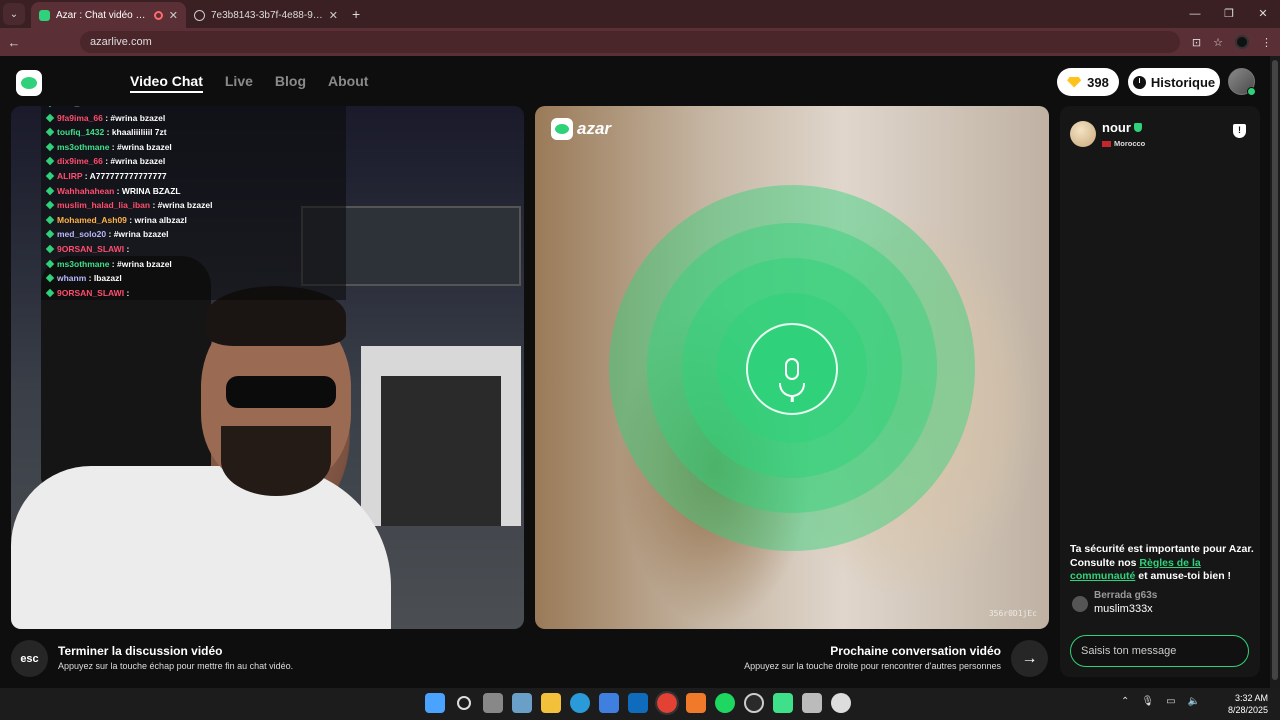  What do you see at coordinates (1170, 701) in the screenshot?
I see `tray-network-icon: ▭` at bounding box center [1170, 701].